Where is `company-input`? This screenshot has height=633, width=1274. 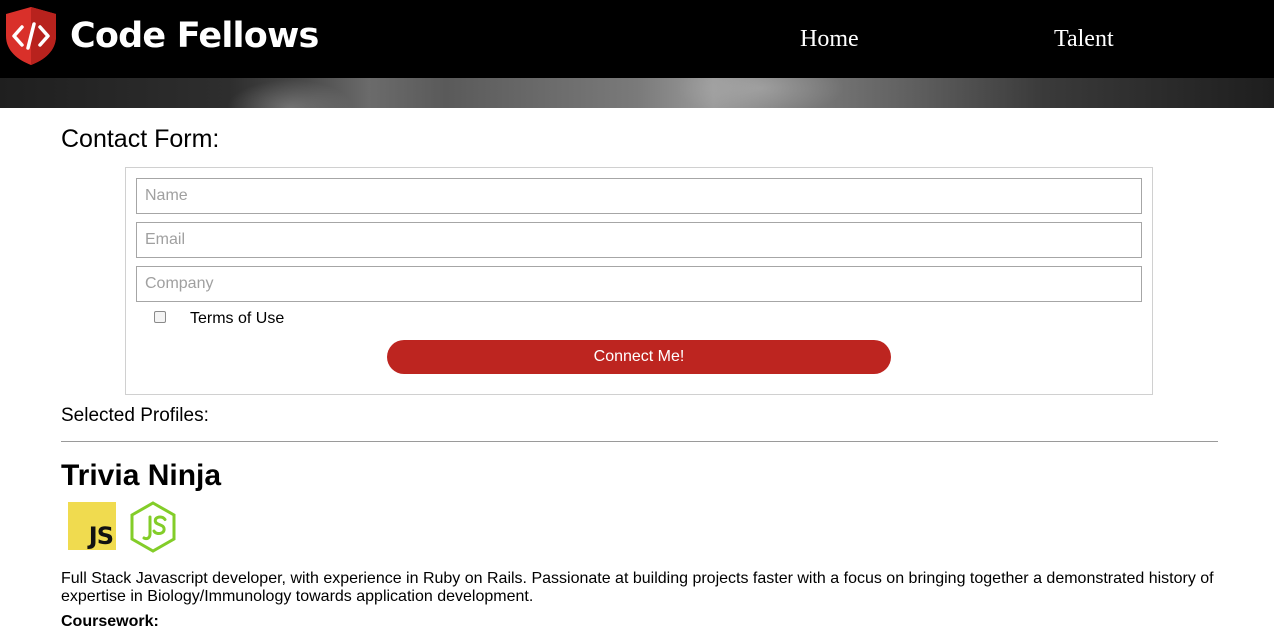 company-input is located at coordinates (639, 284).